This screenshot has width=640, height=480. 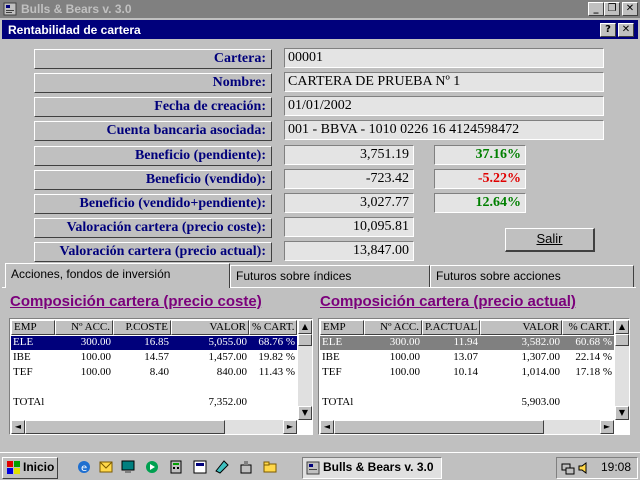 I want to click on tab-futuros-acciones: Futuros sobre acciones, so click(x=532, y=276).